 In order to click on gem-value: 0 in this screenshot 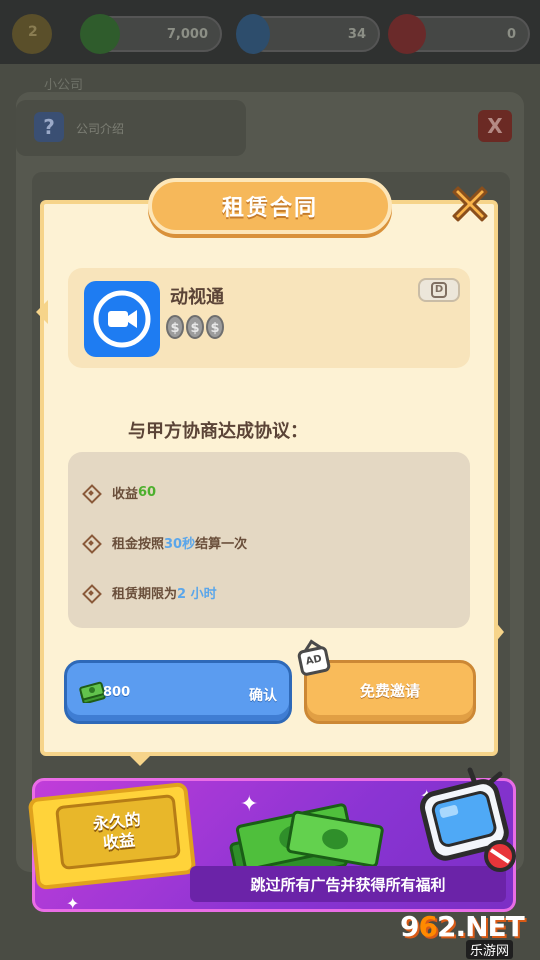, I will do `click(511, 34)`.